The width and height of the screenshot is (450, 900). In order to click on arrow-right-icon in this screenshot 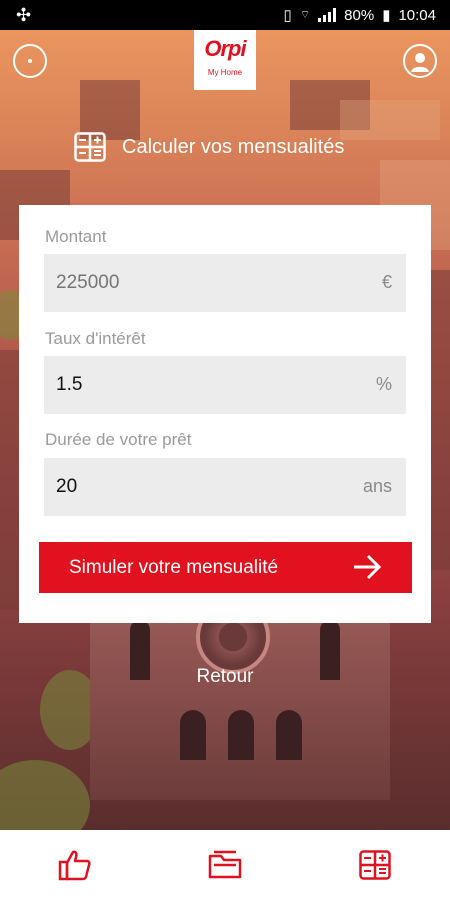, I will do `click(368, 567)`.